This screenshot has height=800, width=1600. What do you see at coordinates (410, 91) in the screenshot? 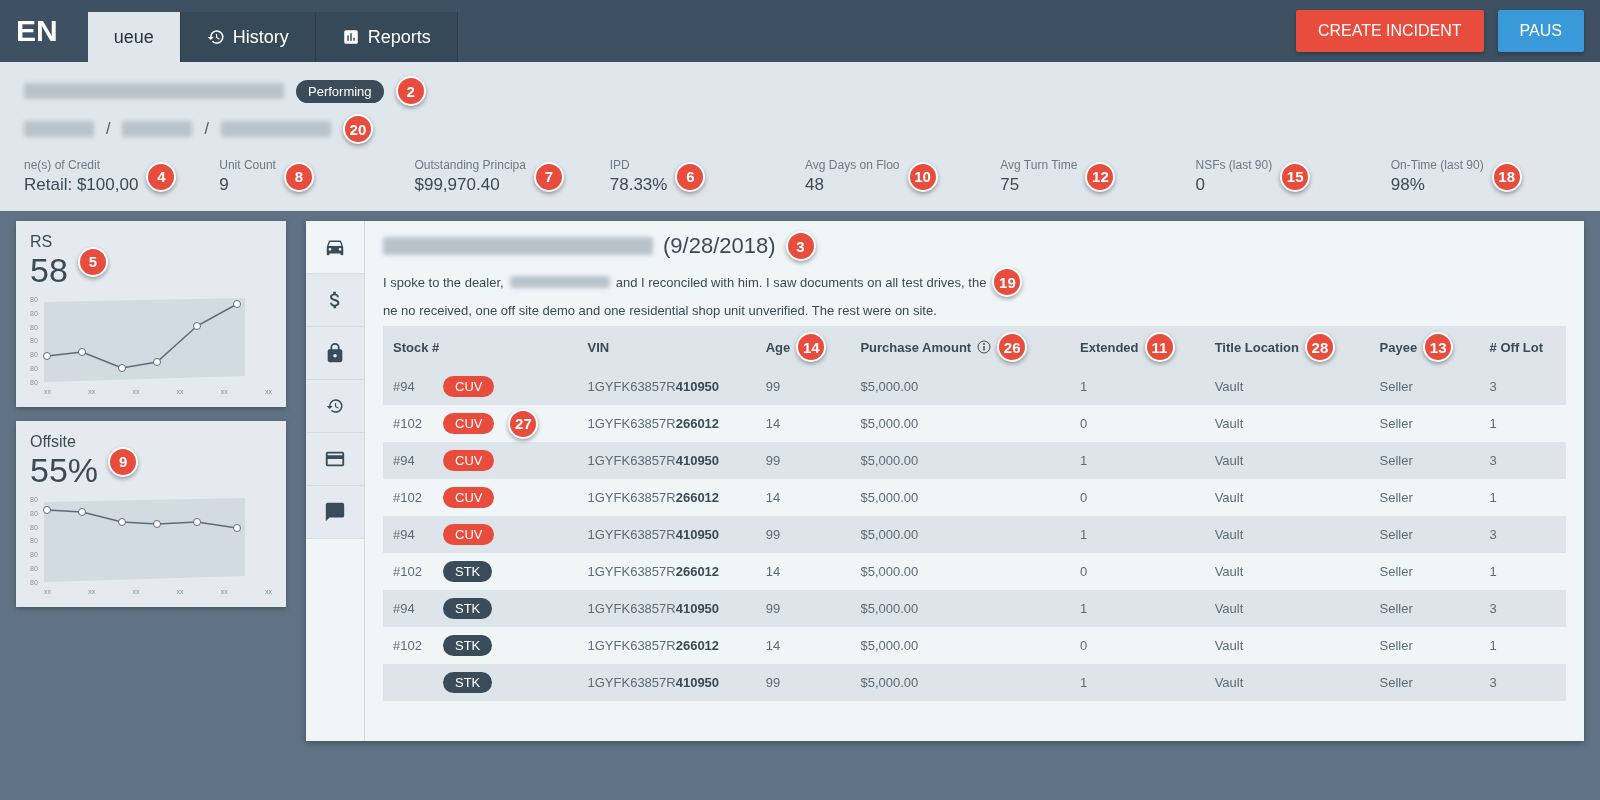
I see `callout-marker: 2` at bounding box center [410, 91].